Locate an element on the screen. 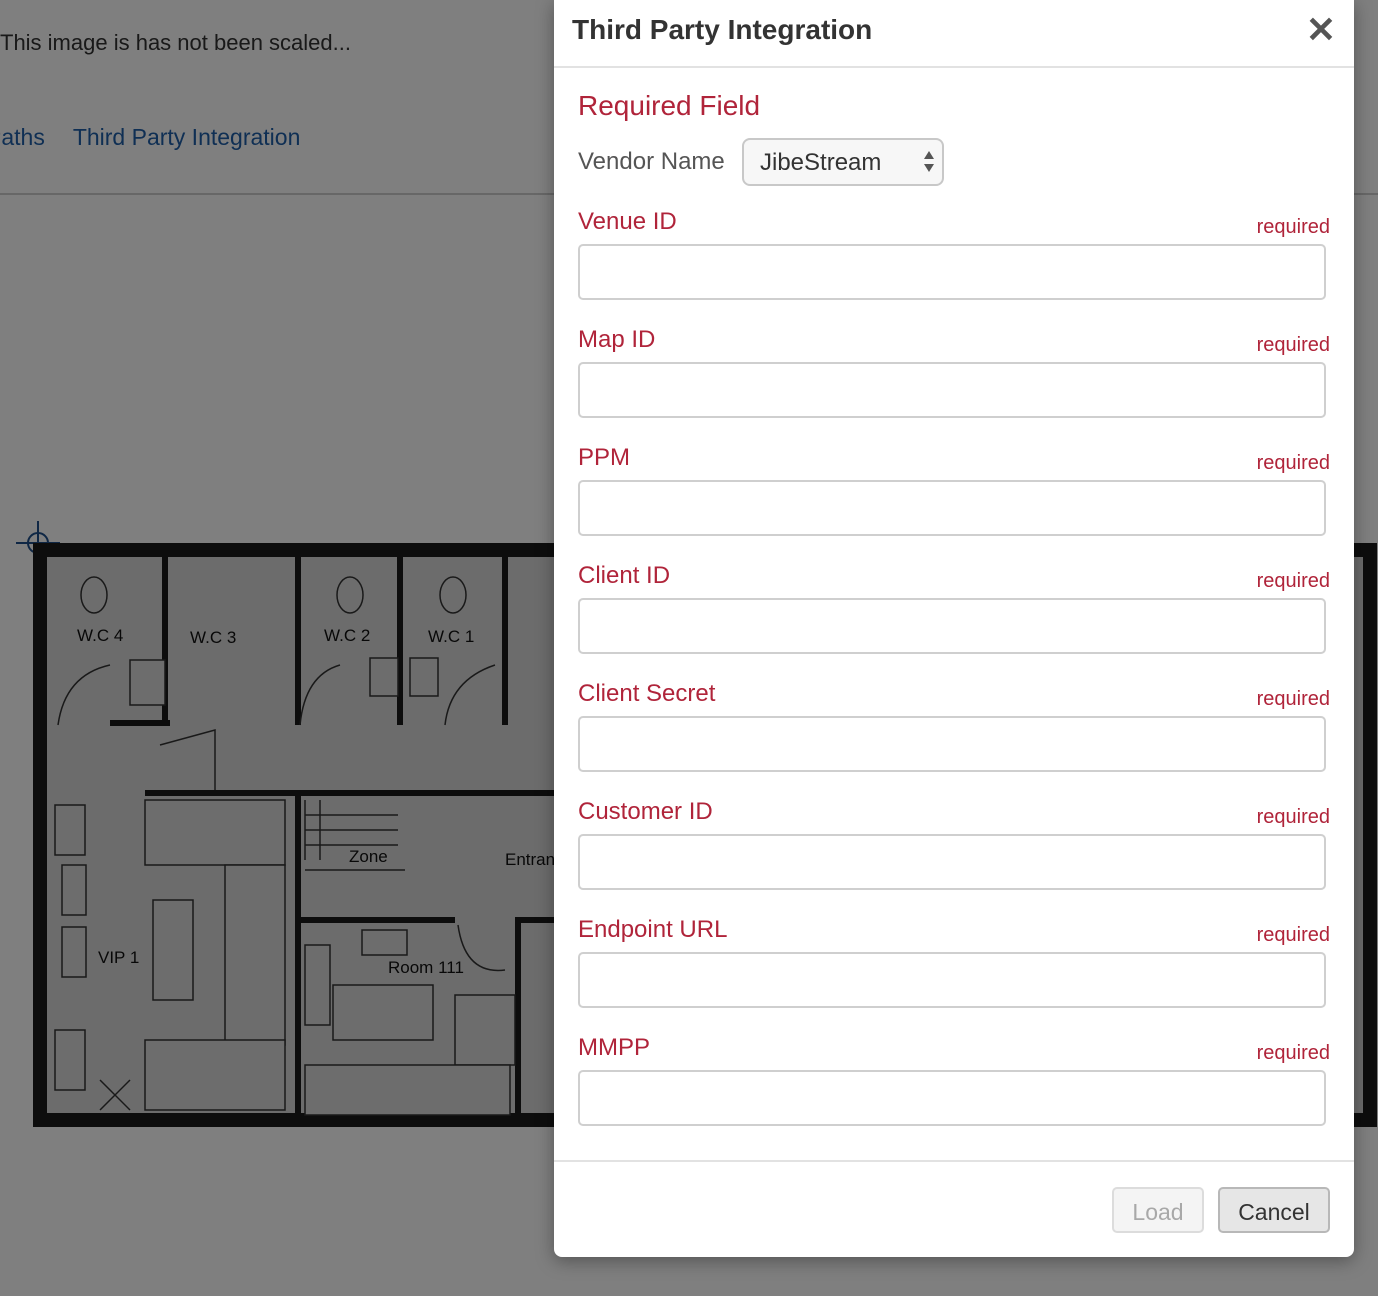 The height and width of the screenshot is (1296, 1378). ppm-input is located at coordinates (952, 508).